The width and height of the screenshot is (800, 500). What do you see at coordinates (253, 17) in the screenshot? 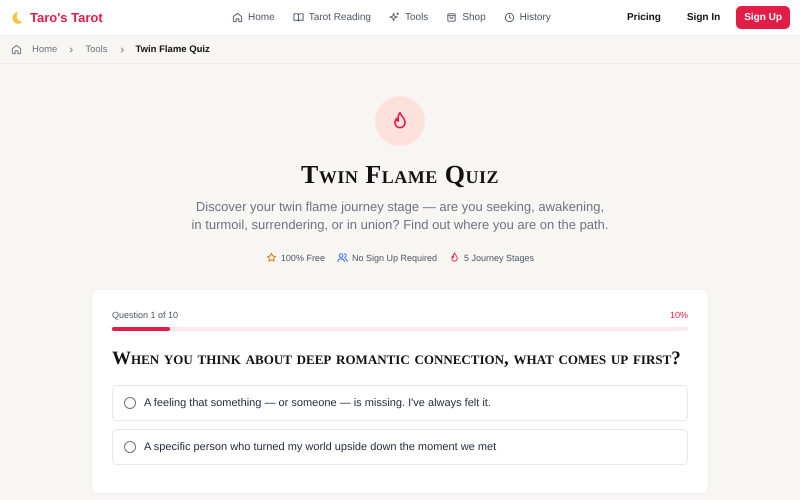
I see `nav-link: Home` at bounding box center [253, 17].